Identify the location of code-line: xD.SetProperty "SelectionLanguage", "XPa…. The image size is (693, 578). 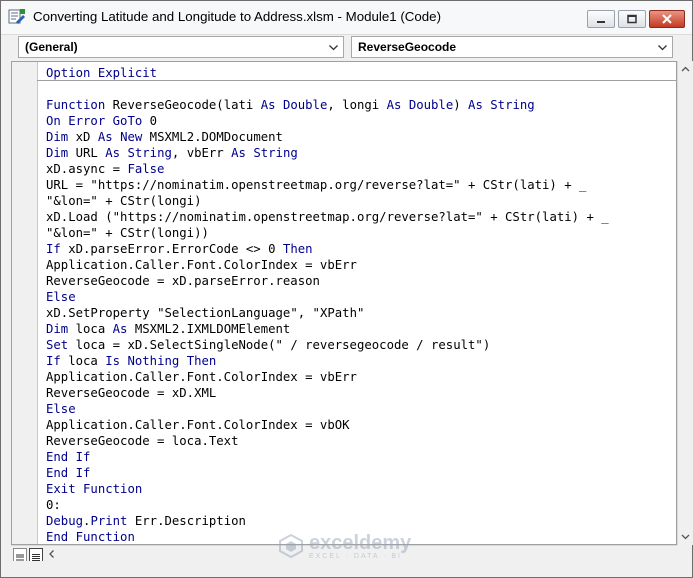
(327, 313).